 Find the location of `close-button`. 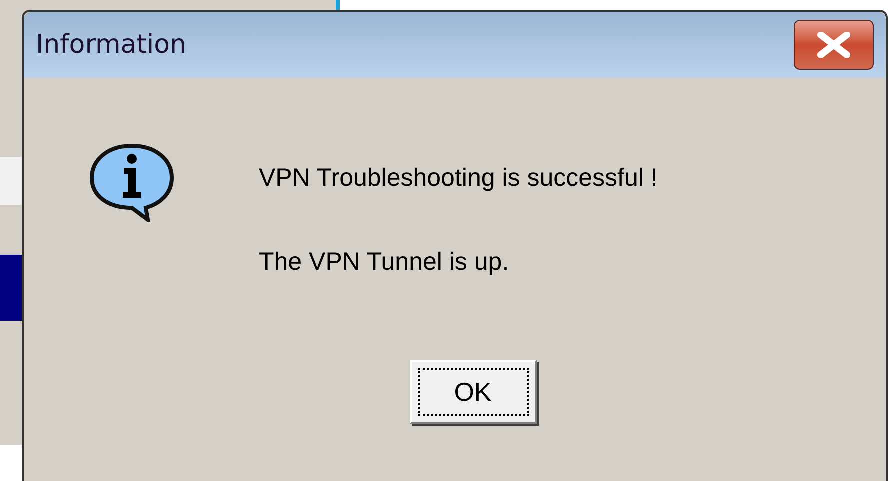

close-button is located at coordinates (834, 45).